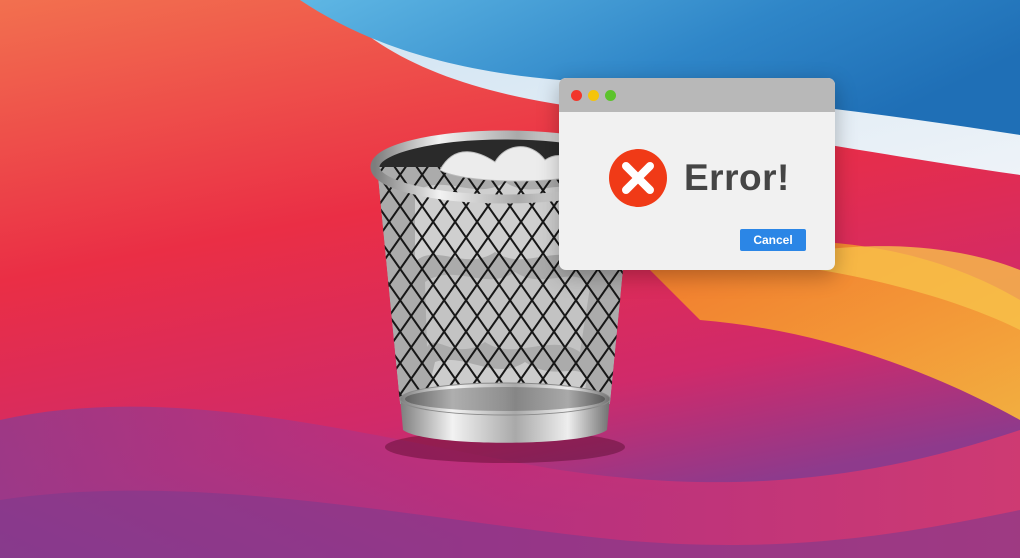  What do you see at coordinates (773, 240) in the screenshot?
I see `cancel-button: Cancel` at bounding box center [773, 240].